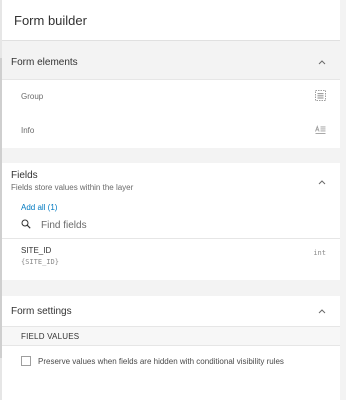  What do you see at coordinates (171, 336) in the screenshot?
I see `field-values-subheader: FIELD VALUES` at bounding box center [171, 336].